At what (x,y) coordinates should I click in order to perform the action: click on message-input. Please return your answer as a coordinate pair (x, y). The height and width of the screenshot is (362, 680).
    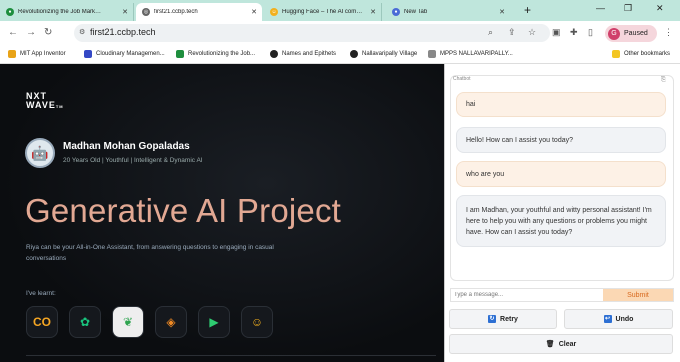
    Looking at the image, I should click on (527, 295).